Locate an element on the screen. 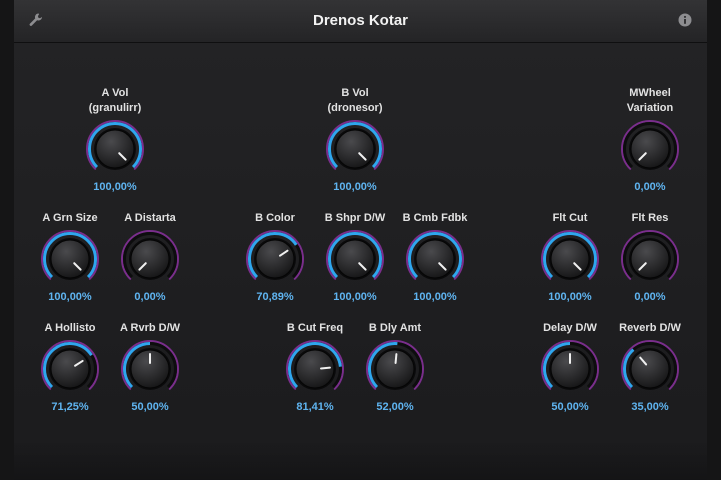  title-bar: Drenos Kotar is located at coordinates (360, 21).